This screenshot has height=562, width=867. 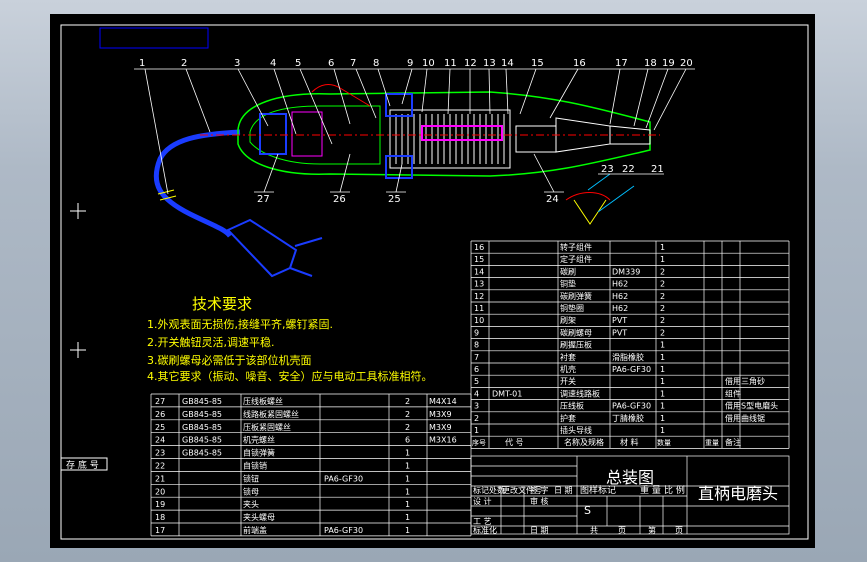 What do you see at coordinates (479, 442) in the screenshot?
I see `bom-header: 序号` at bounding box center [479, 442].